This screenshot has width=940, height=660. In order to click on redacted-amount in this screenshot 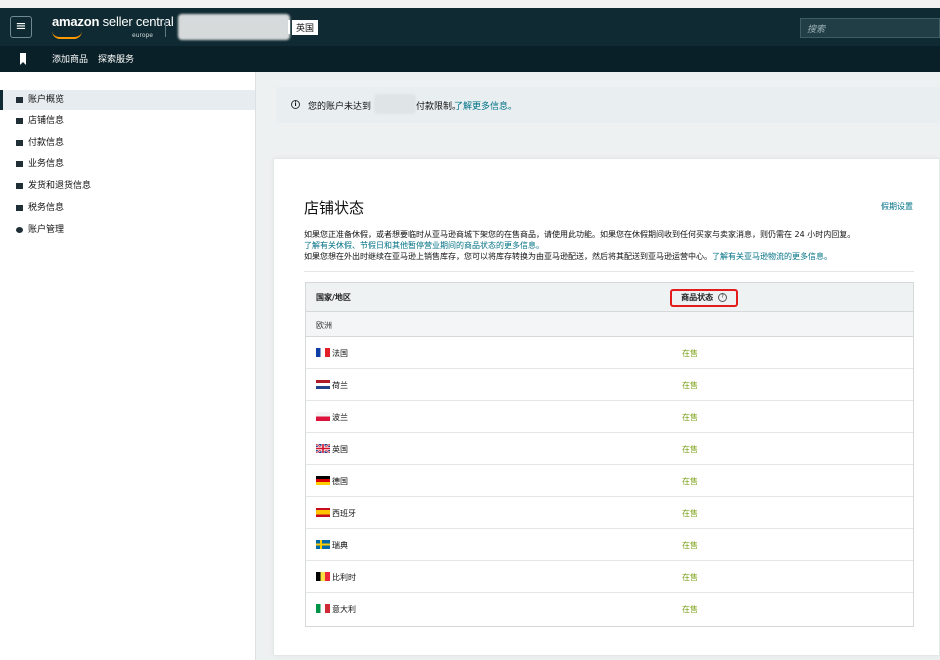, I will do `click(395, 104)`.